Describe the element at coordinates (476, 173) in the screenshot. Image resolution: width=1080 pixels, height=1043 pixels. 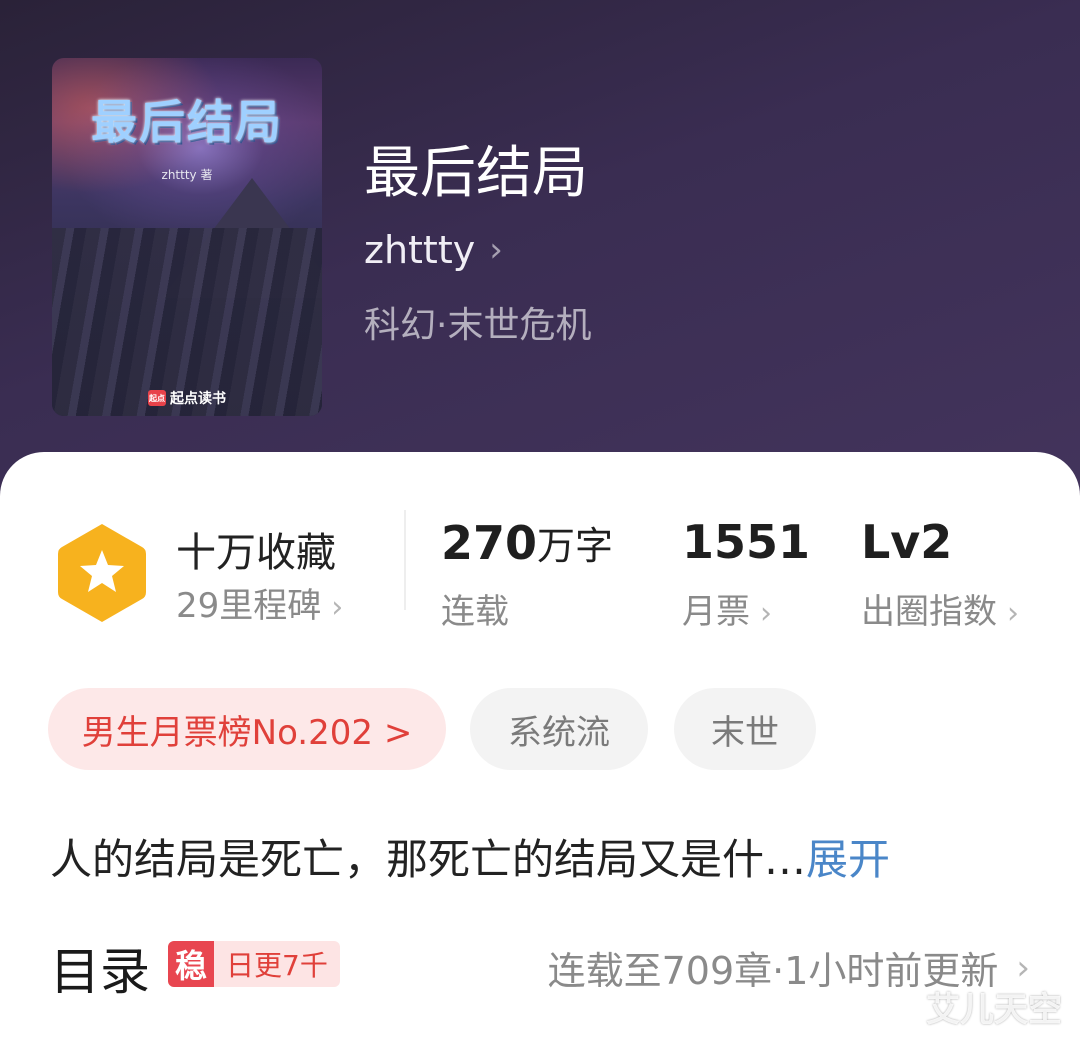
I see `book-title: 最后结局` at that location.